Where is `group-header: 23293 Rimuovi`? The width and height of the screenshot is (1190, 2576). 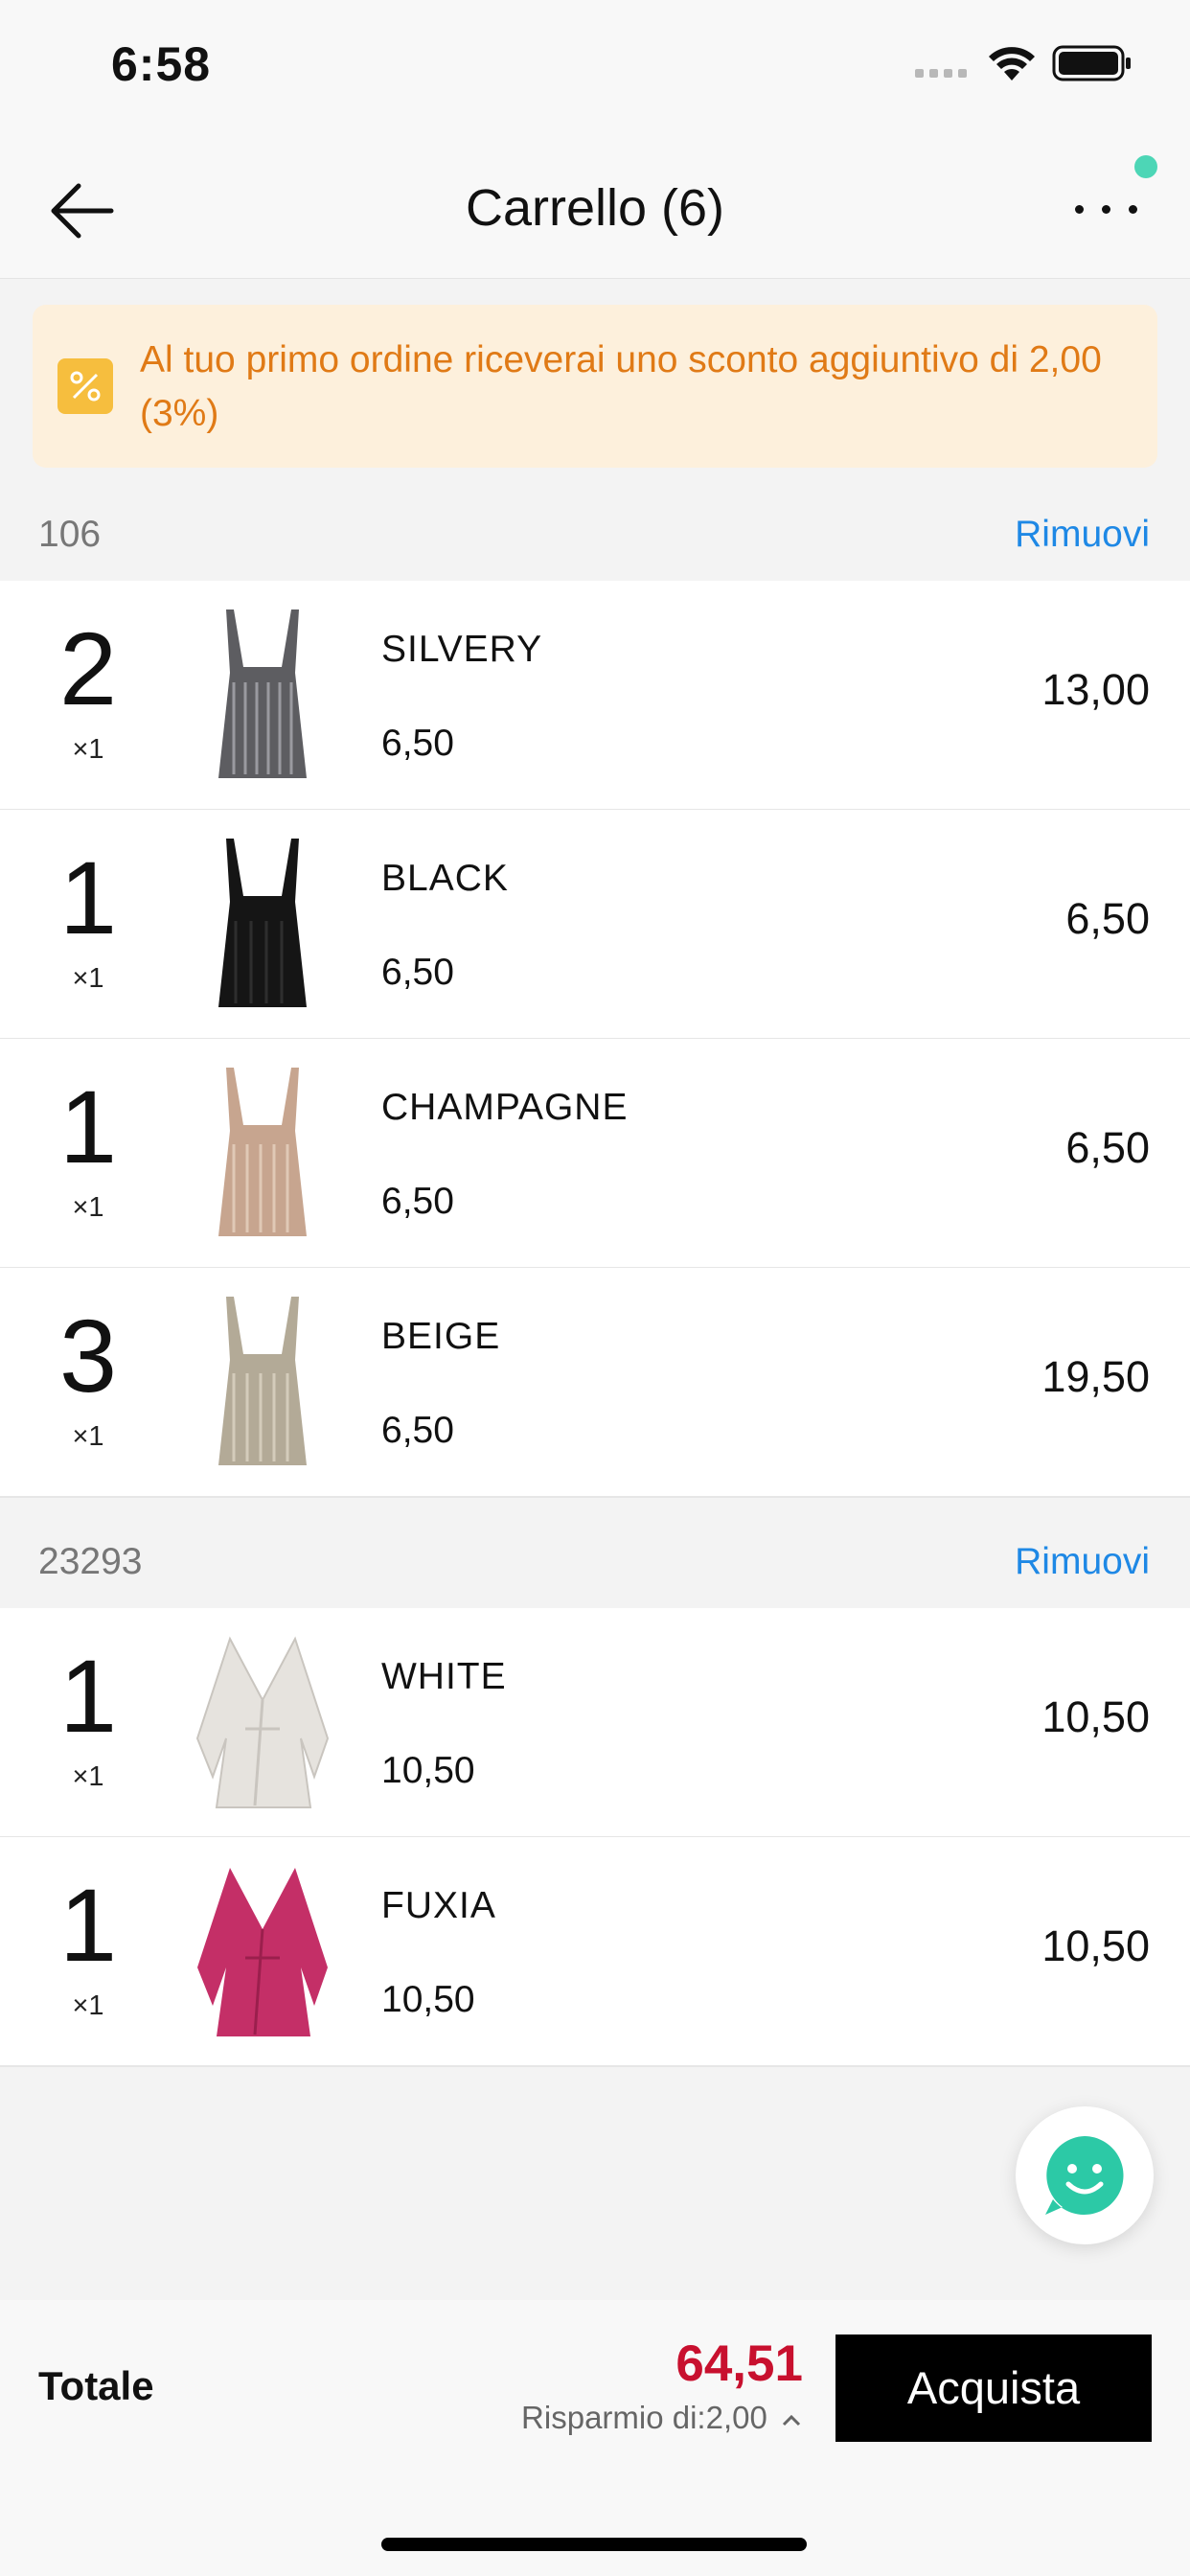 group-header: 23293 Rimuovi is located at coordinates (595, 1562).